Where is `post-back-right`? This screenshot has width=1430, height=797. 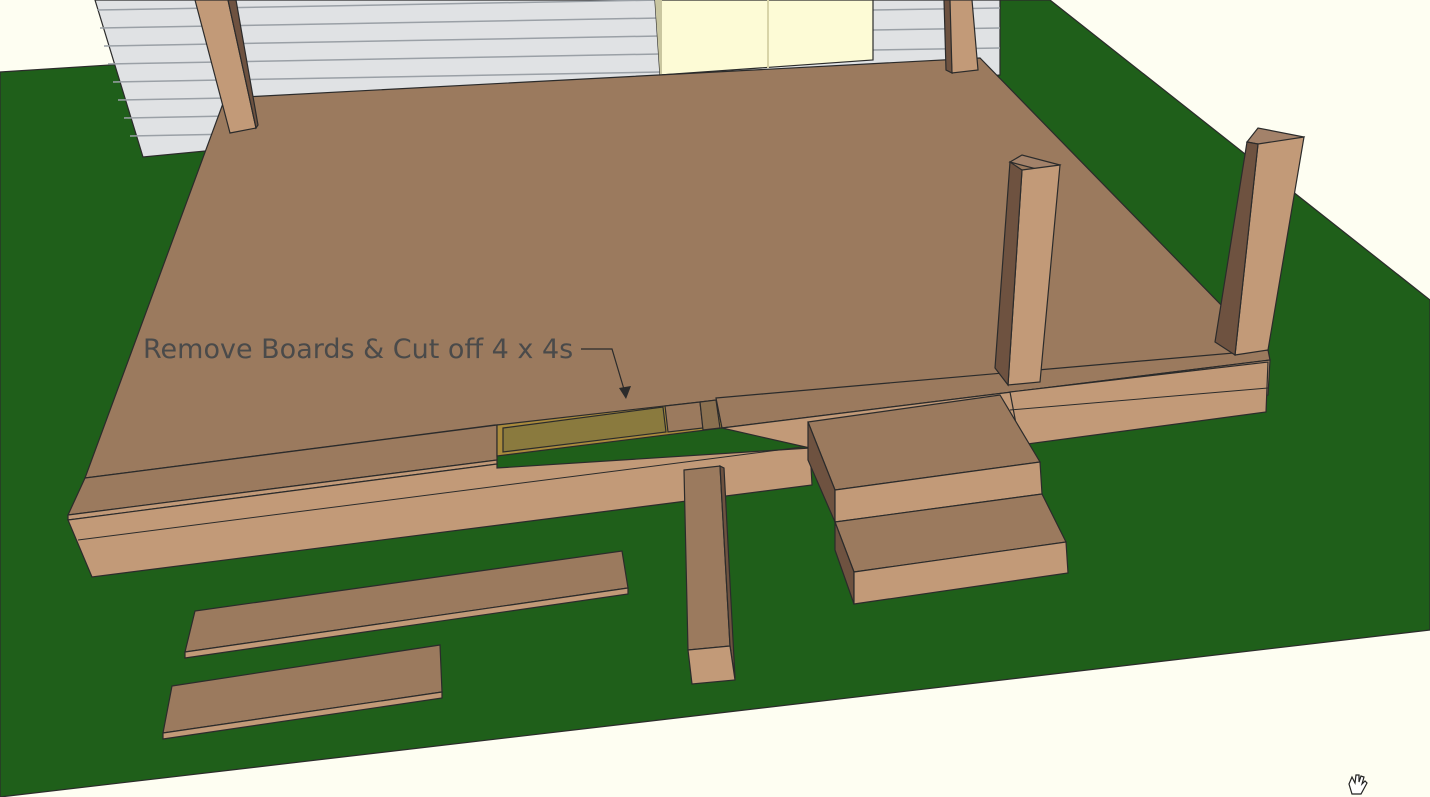 post-back-right is located at coordinates (961, 37).